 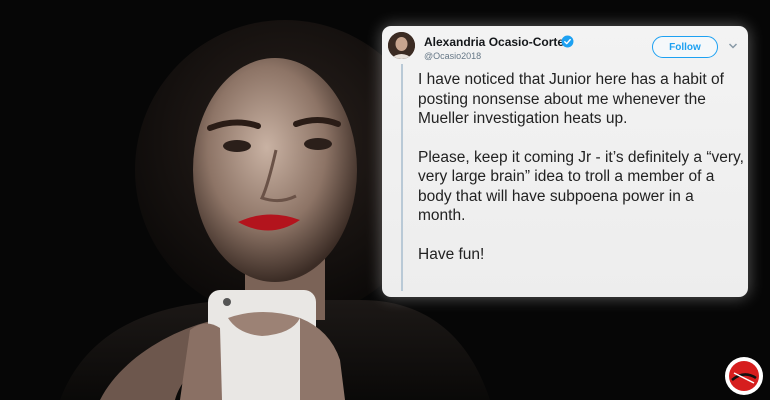 I want to click on author-name: Alexandria Ocasio-Cortez, so click(x=497, y=42).